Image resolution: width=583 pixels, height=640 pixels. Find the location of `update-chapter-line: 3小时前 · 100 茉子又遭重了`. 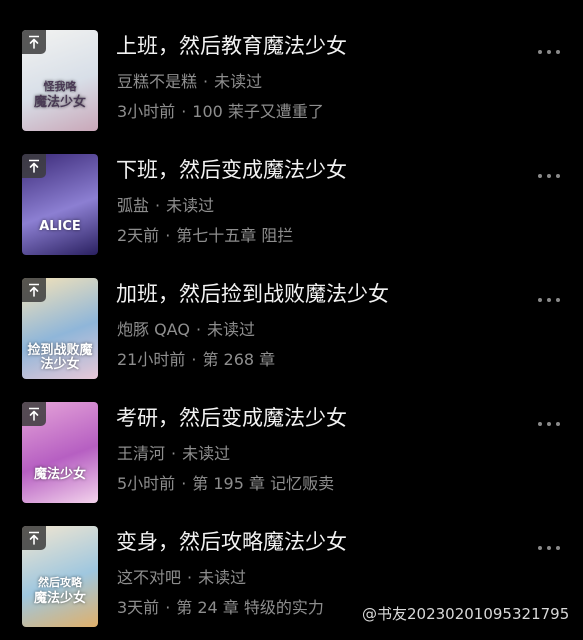

update-chapter-line: 3小时前 · 100 茉子又遭重了 is located at coordinates (220, 112).